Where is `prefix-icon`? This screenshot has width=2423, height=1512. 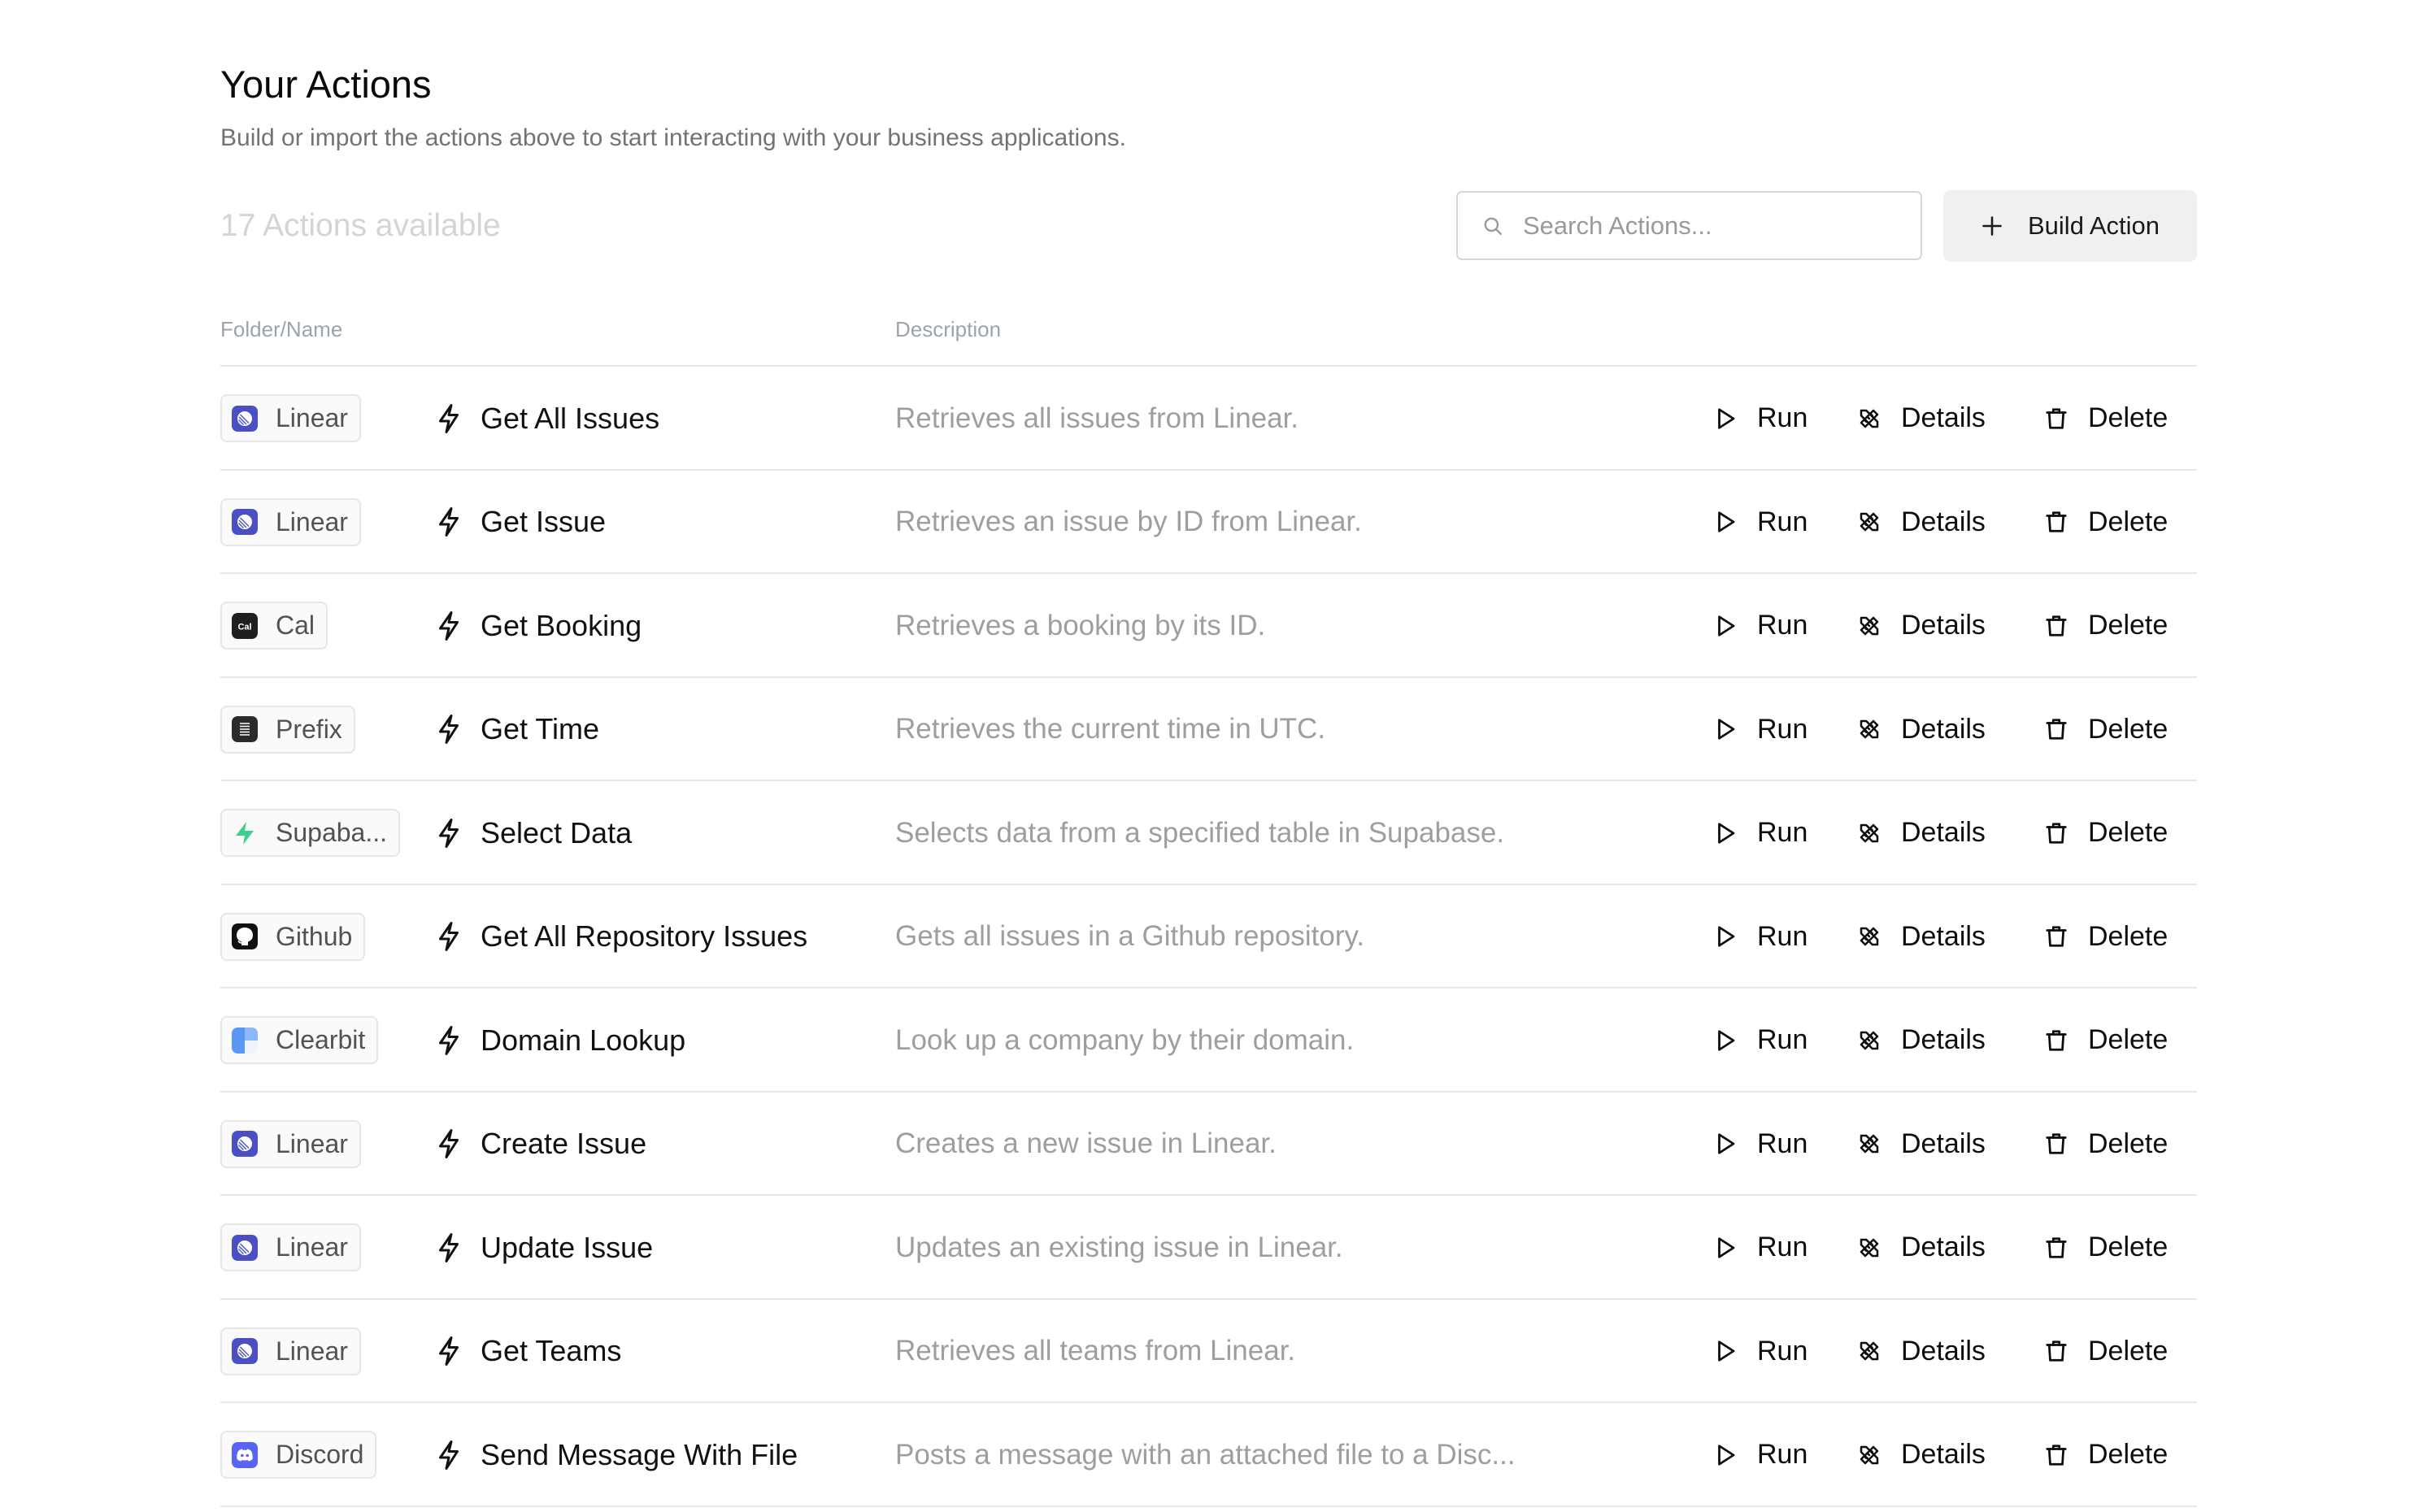 prefix-icon is located at coordinates (245, 729).